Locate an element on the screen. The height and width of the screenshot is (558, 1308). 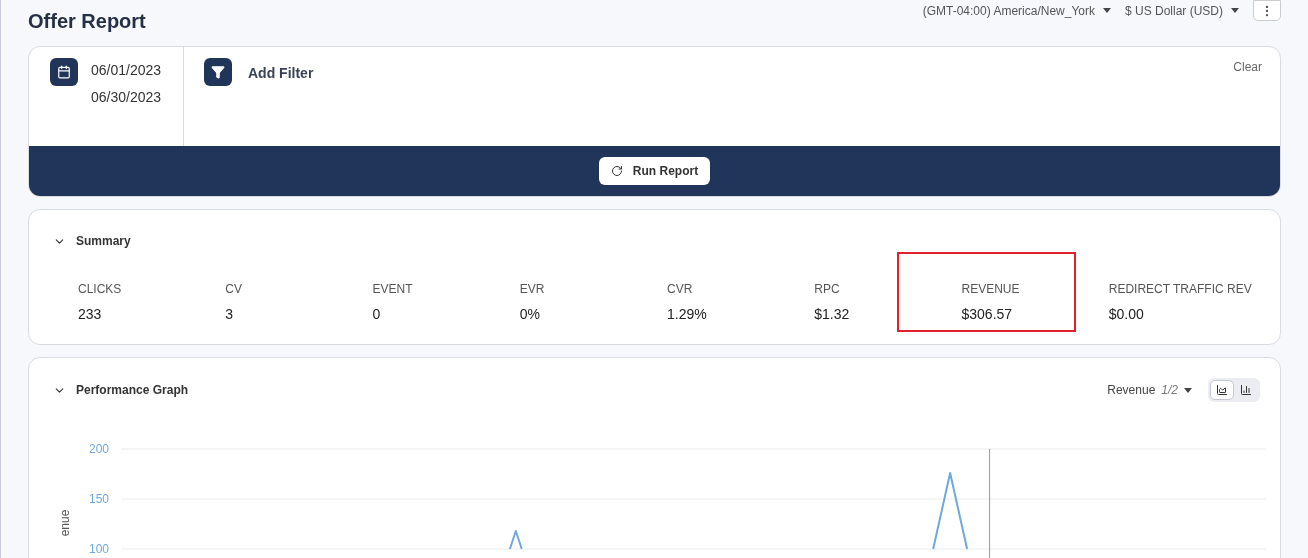
metric-label: CLICKS is located at coordinates (100, 289).